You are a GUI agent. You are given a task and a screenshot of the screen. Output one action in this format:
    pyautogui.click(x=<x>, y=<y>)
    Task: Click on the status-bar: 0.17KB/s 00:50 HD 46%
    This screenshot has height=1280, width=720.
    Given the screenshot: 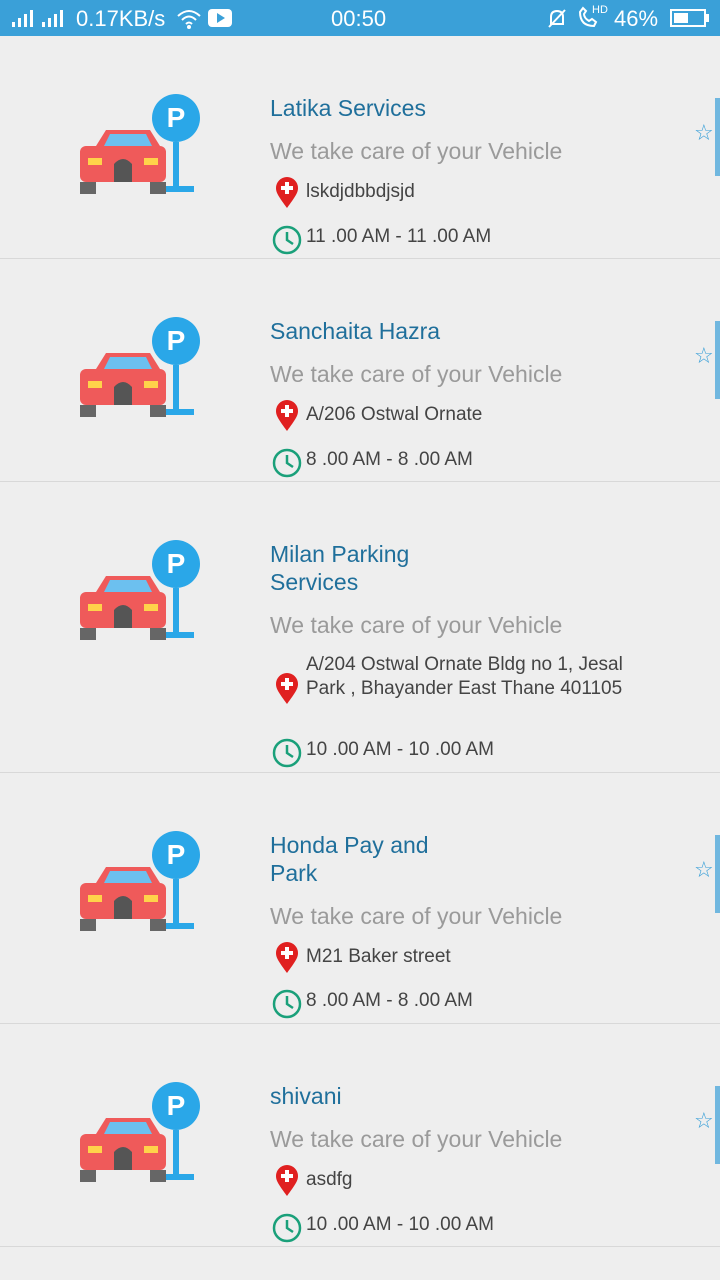 What is the action you would take?
    pyautogui.click(x=360, y=18)
    